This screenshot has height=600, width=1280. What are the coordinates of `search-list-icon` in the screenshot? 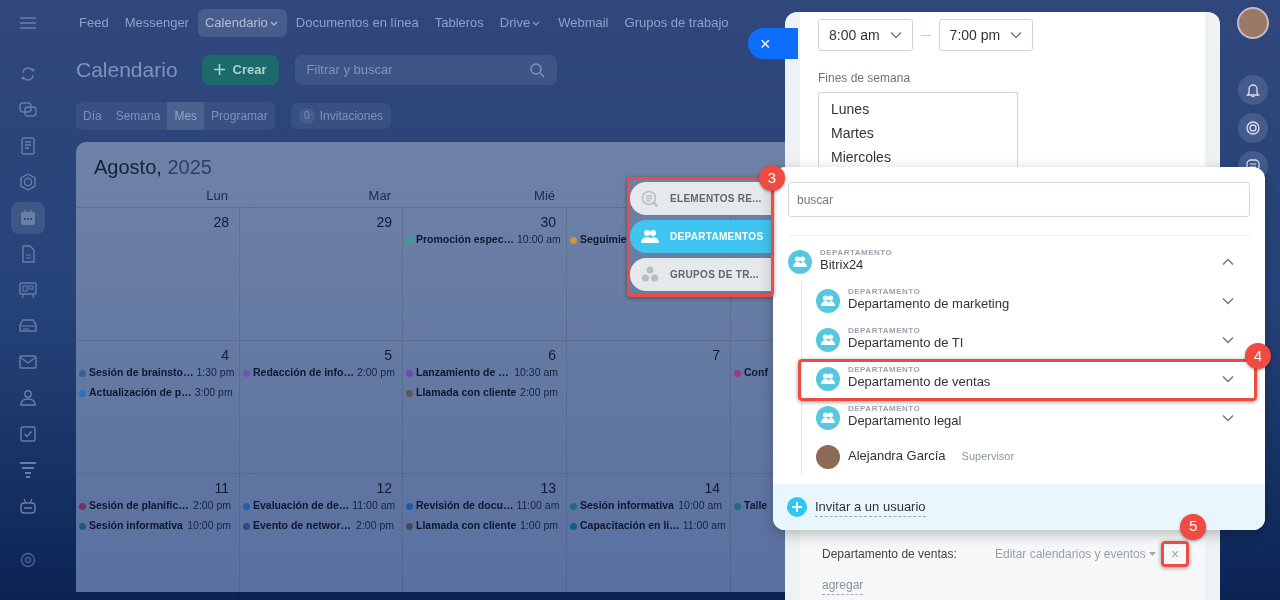 It's located at (650, 198).